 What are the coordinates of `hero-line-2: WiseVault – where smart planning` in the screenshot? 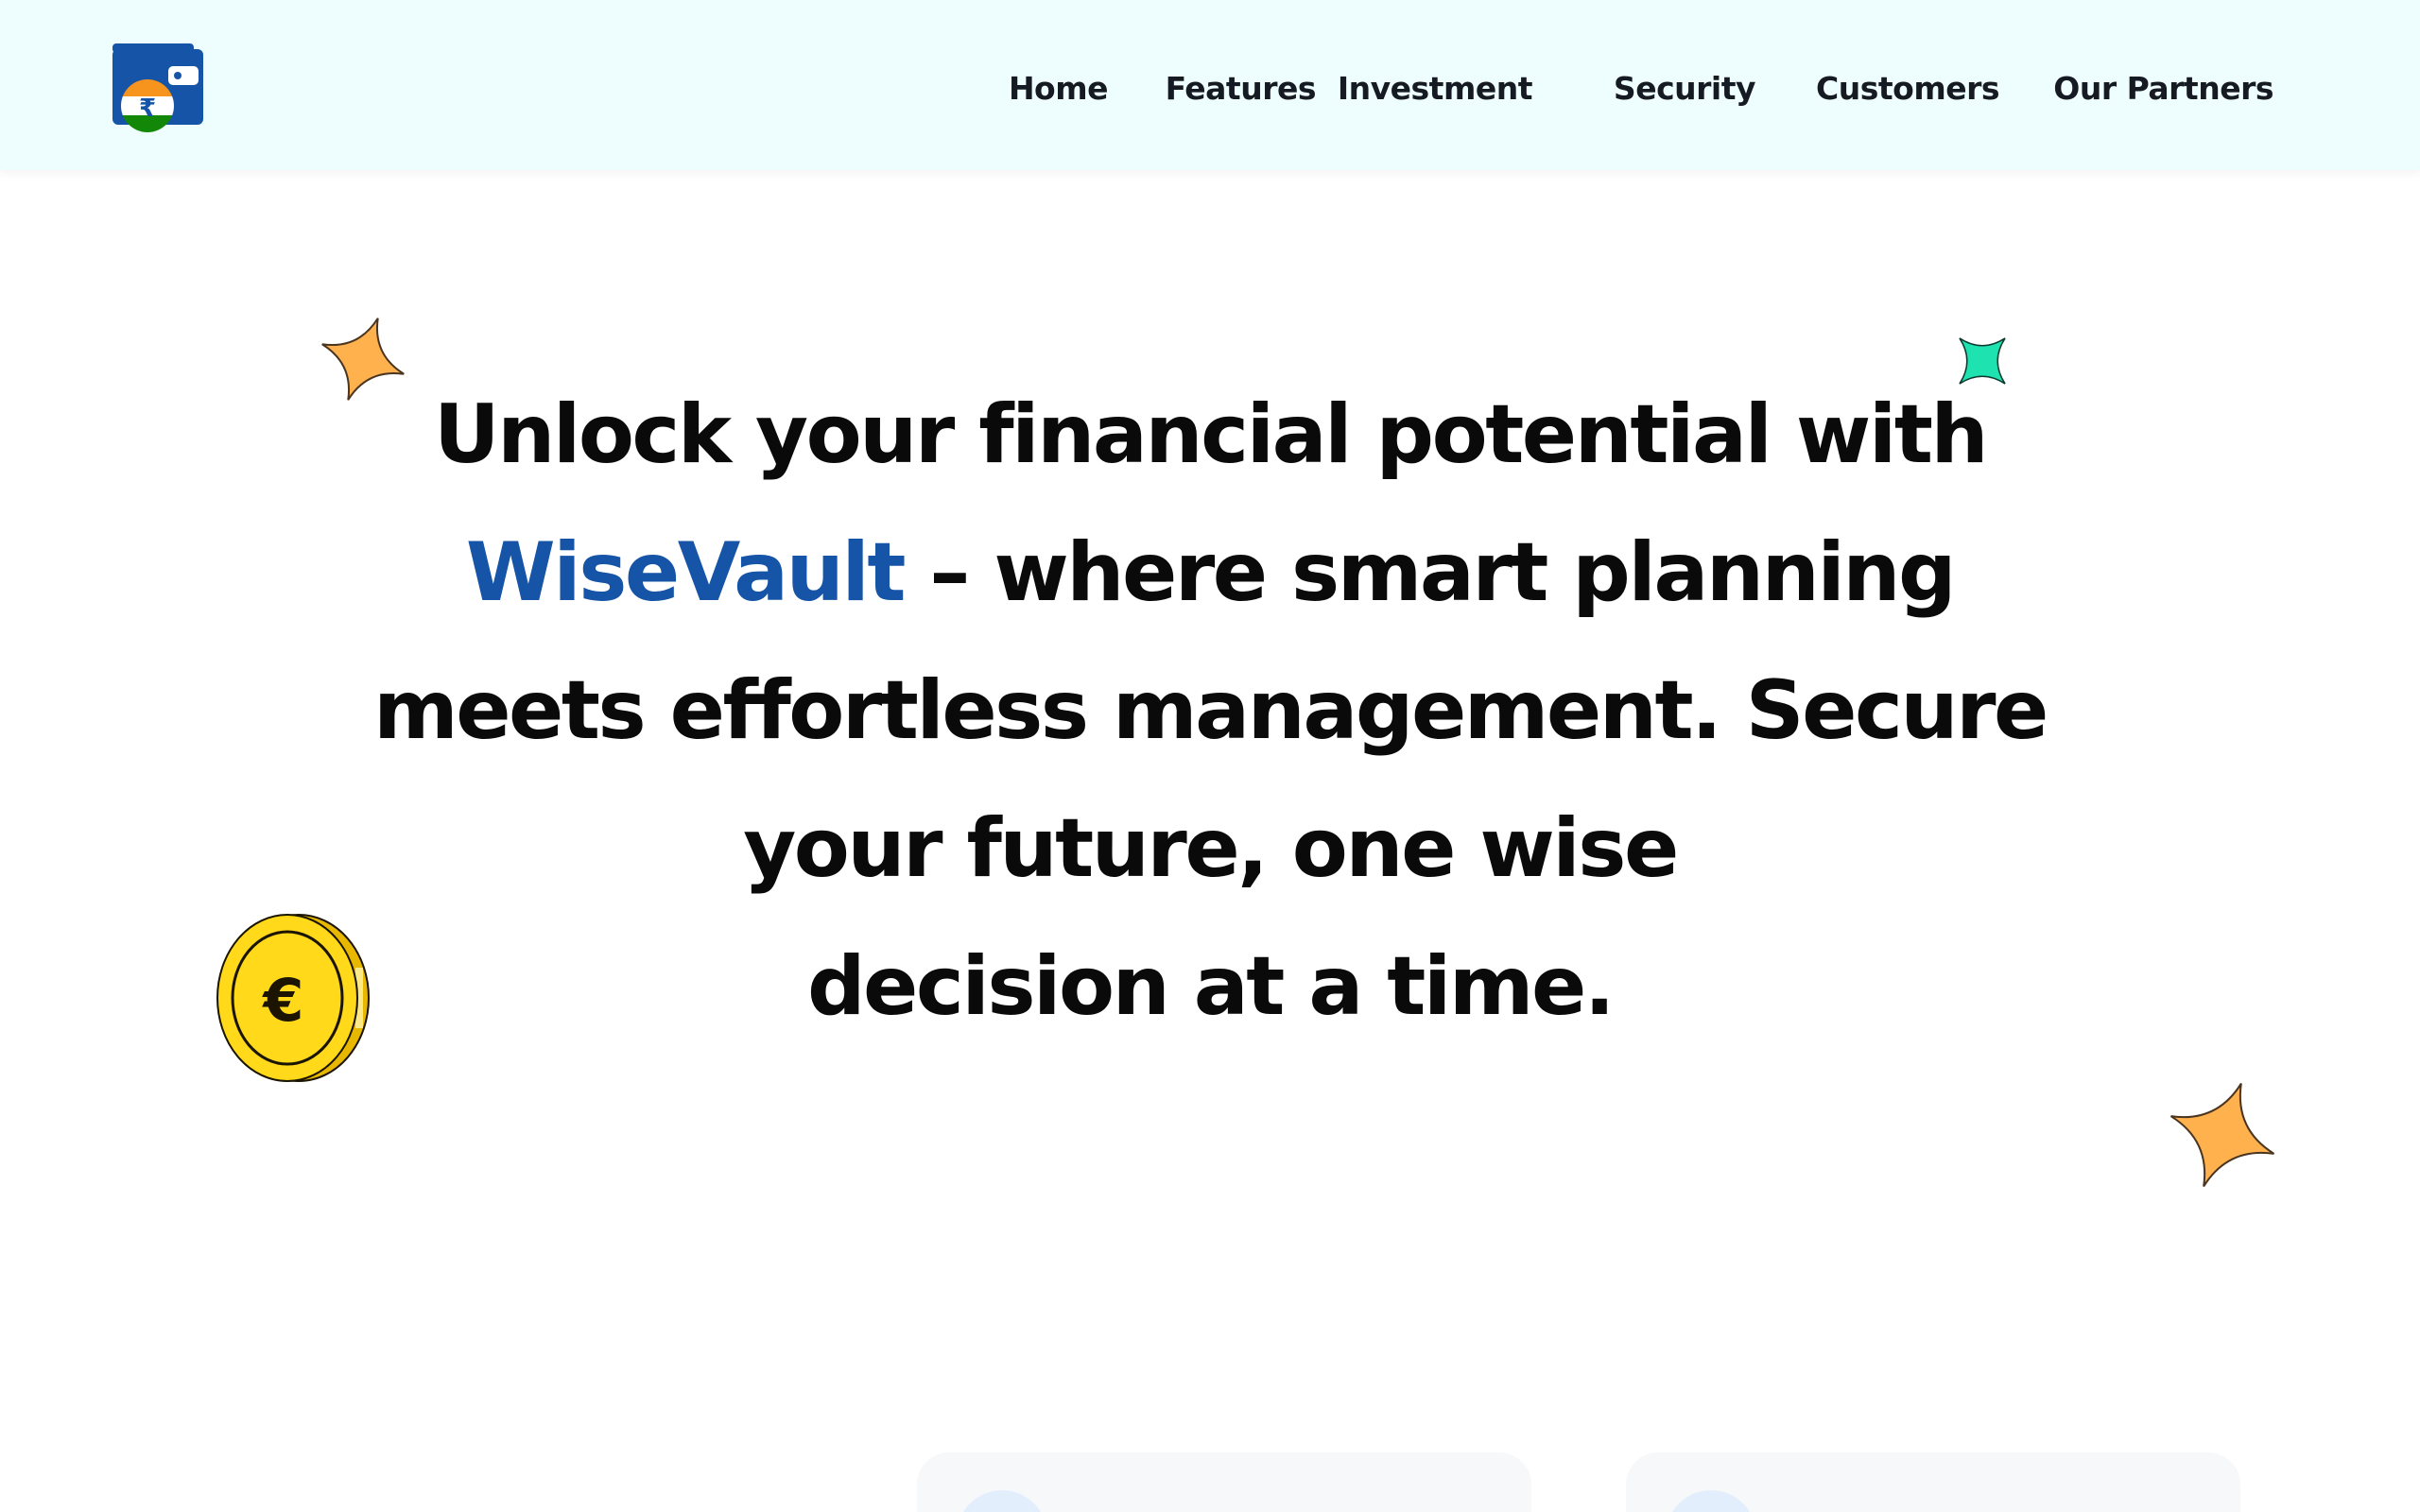 It's located at (1210, 572).